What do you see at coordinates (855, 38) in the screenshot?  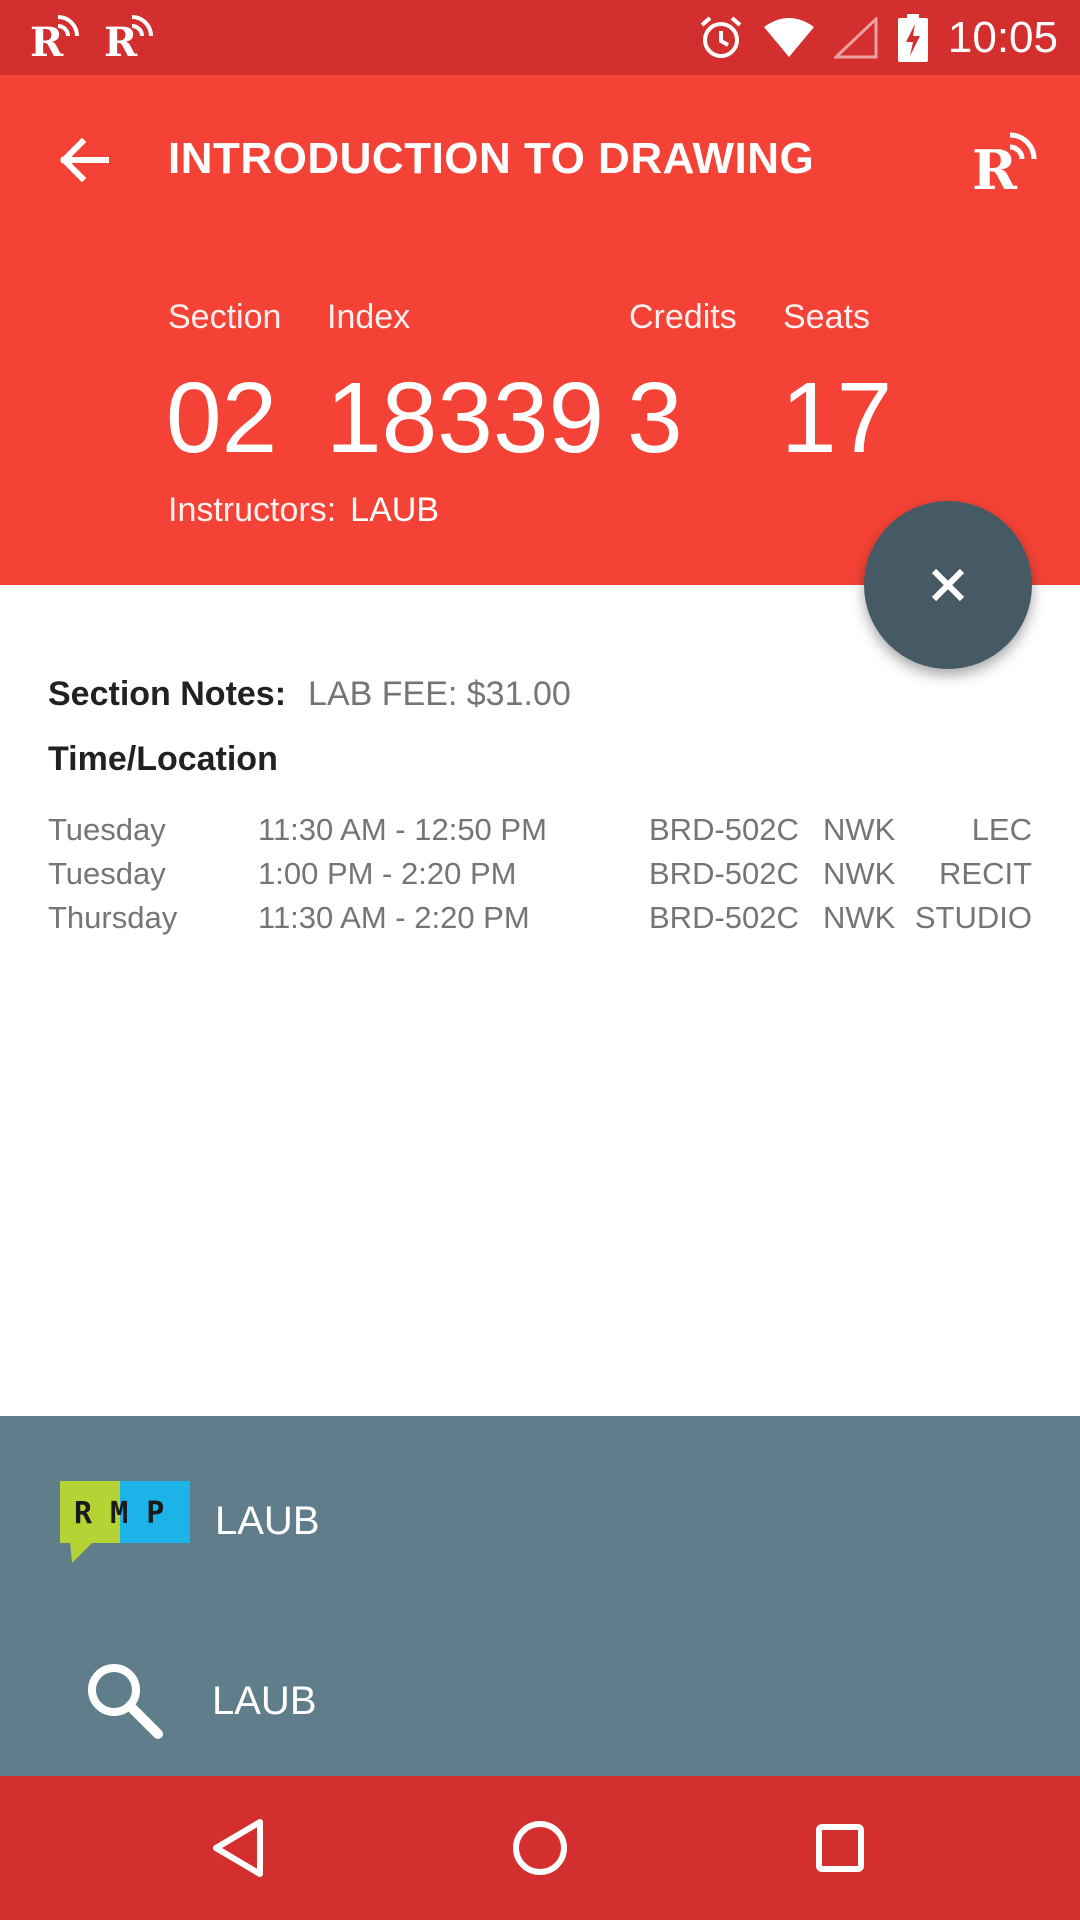 I see `cell-signal-icon` at bounding box center [855, 38].